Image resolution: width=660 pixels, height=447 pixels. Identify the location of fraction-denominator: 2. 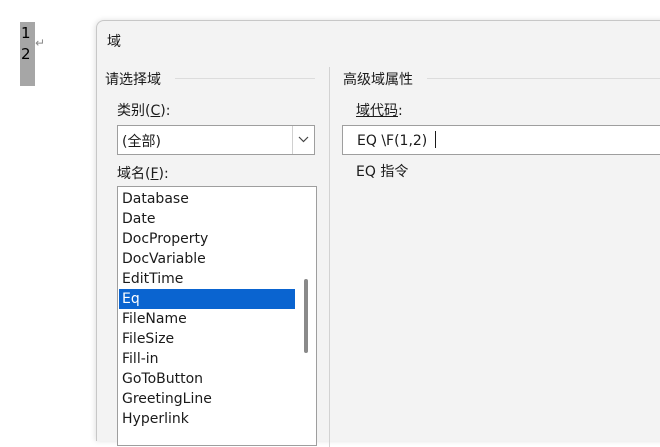
(26, 54).